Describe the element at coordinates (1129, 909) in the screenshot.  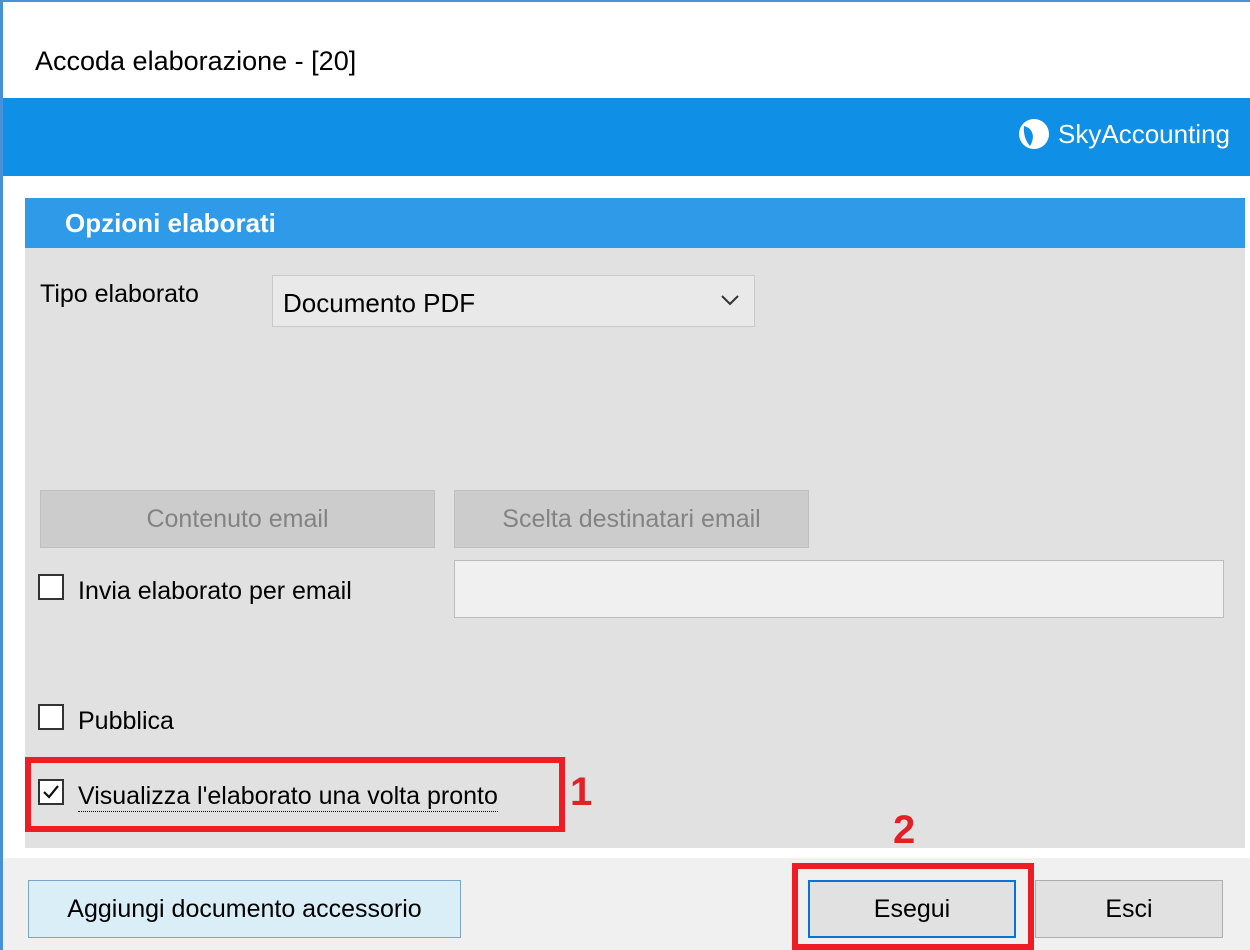
I see `esci-button: Esci` at that location.